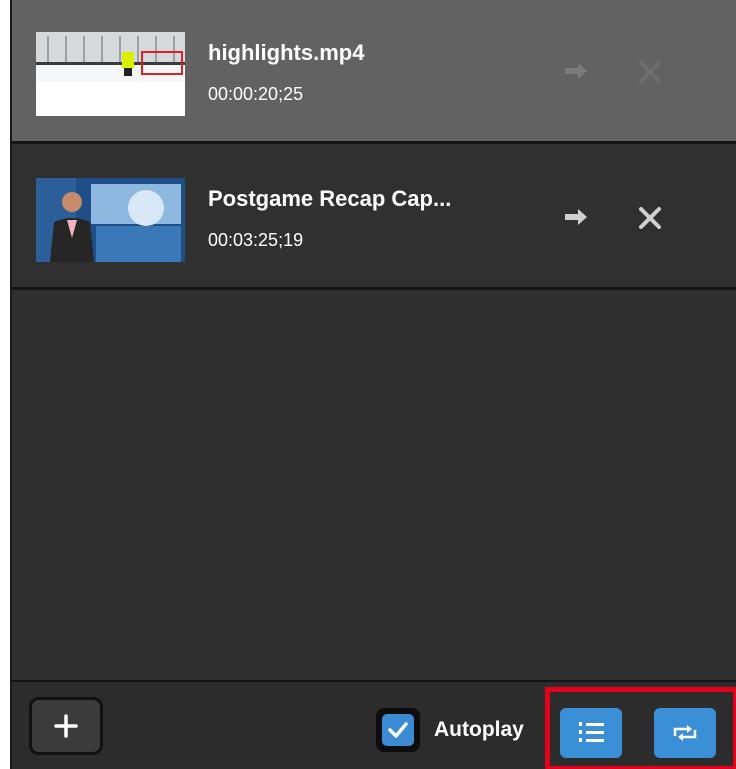 The height and width of the screenshot is (769, 736). I want to click on autoplay-label: Autoplay, so click(479, 729).